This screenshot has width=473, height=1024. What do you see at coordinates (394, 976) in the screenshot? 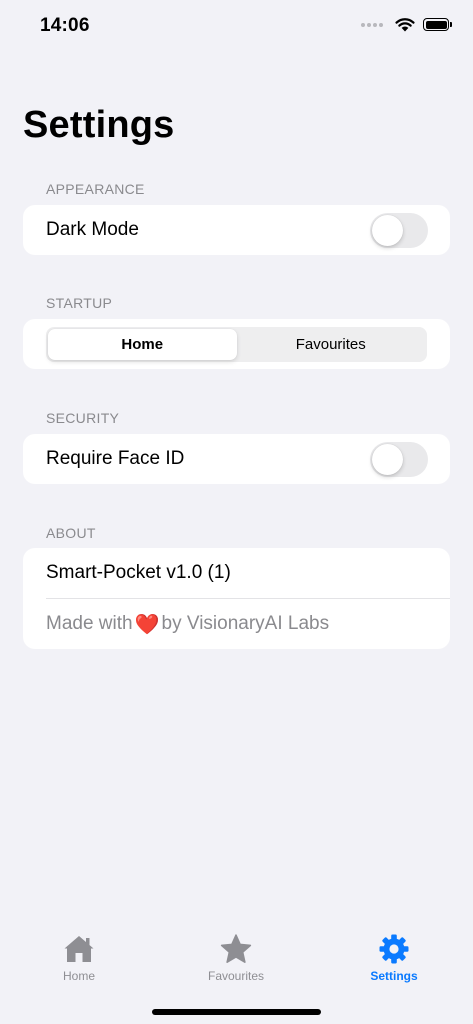
I see `tab-settings-label: Settings` at bounding box center [394, 976].